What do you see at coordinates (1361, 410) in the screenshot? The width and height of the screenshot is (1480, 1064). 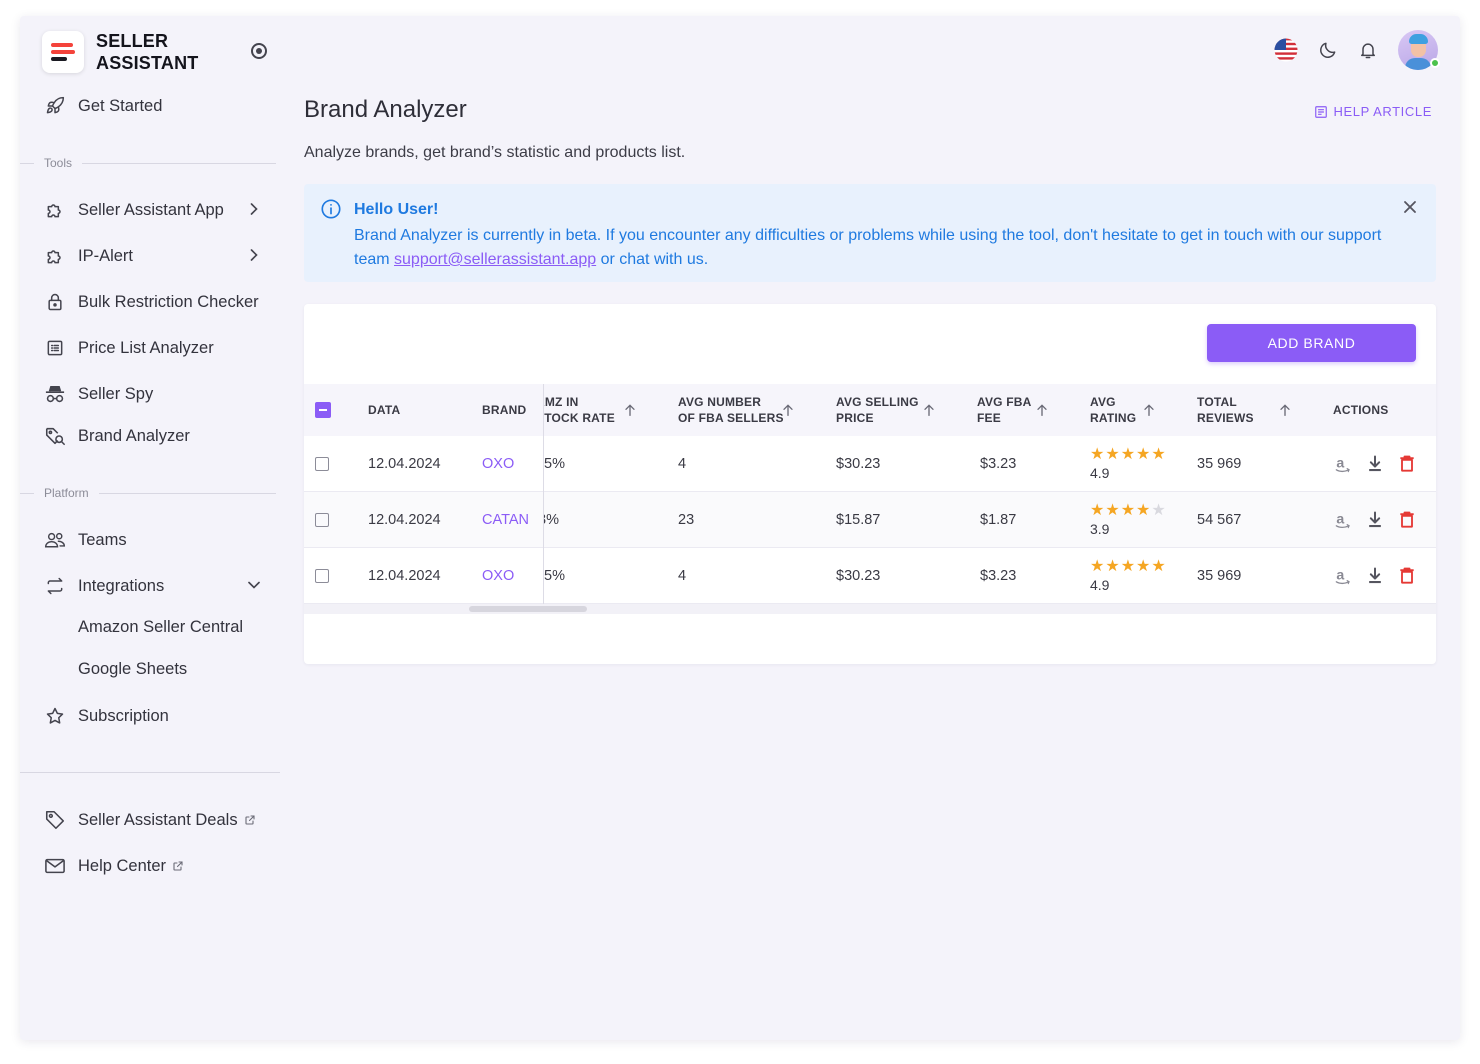 I see `col-actions: ACTIONS` at bounding box center [1361, 410].